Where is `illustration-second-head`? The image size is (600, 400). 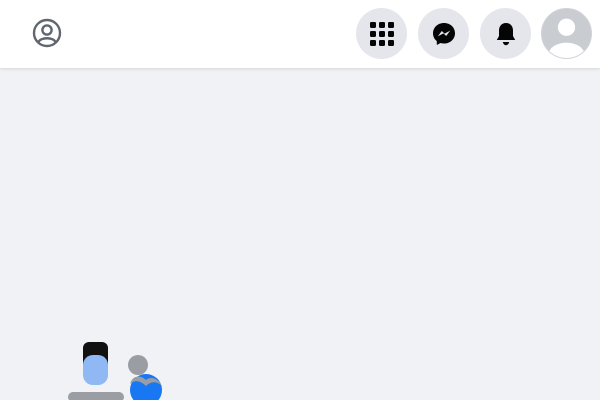
illustration-second-head is located at coordinates (138, 365).